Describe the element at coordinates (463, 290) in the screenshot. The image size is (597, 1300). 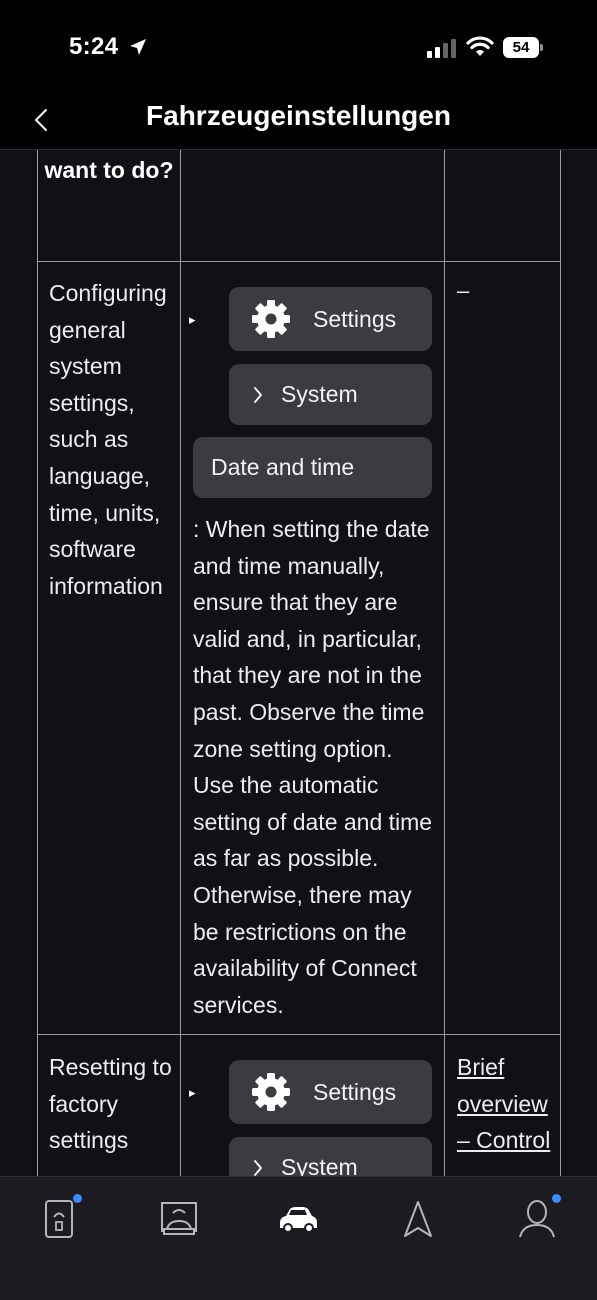
I see `reference-cell: –` at that location.